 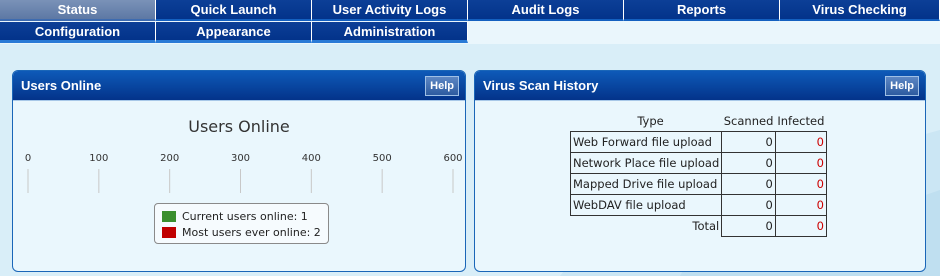 What do you see at coordinates (452, 158) in the screenshot?
I see `axis-tick-label: 600` at bounding box center [452, 158].